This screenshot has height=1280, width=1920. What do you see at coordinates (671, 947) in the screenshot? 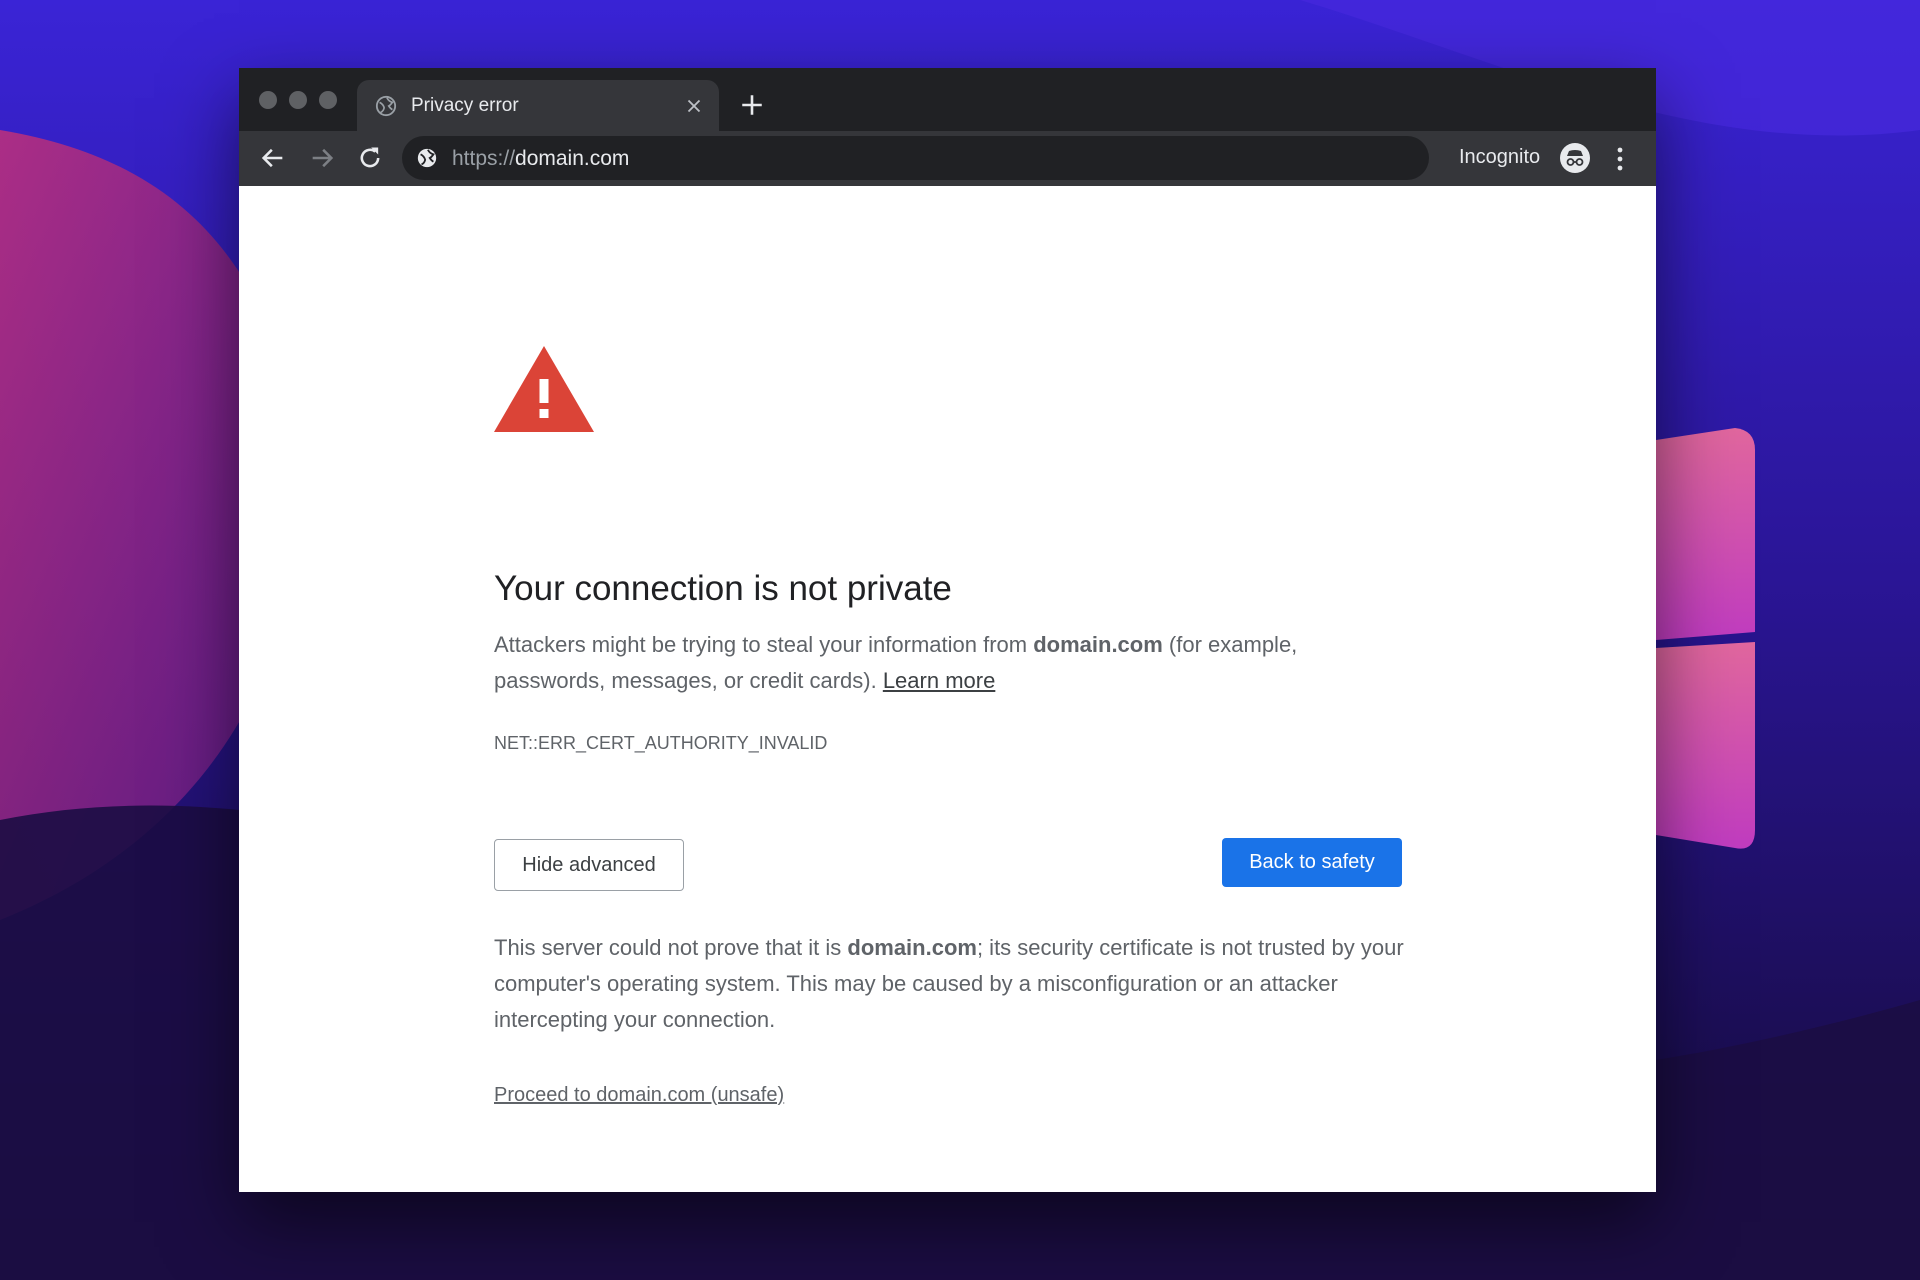
I see `details-prefix: This server could not prove that it is` at bounding box center [671, 947].